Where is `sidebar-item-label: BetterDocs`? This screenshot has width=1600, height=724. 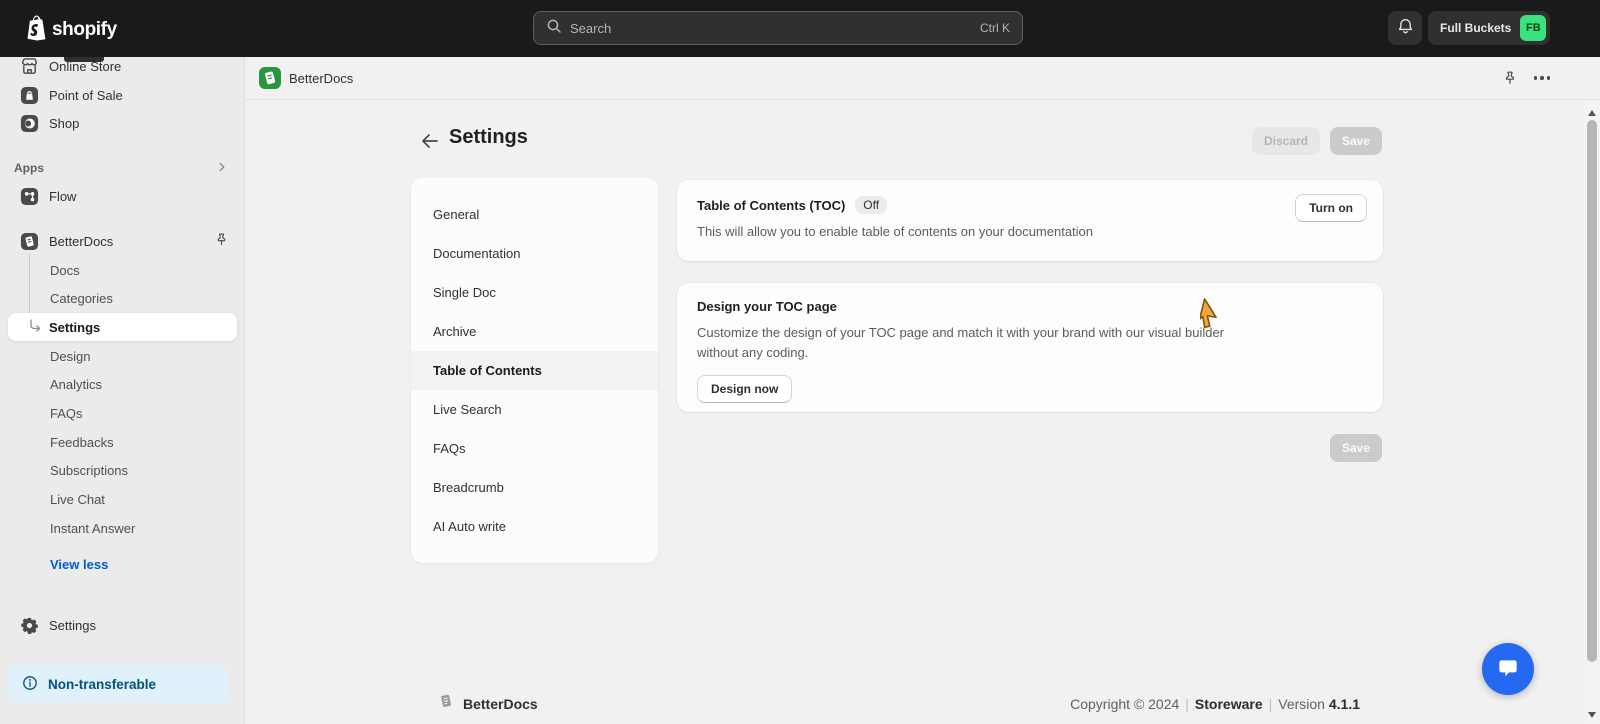 sidebar-item-label: BetterDocs is located at coordinates (81, 241).